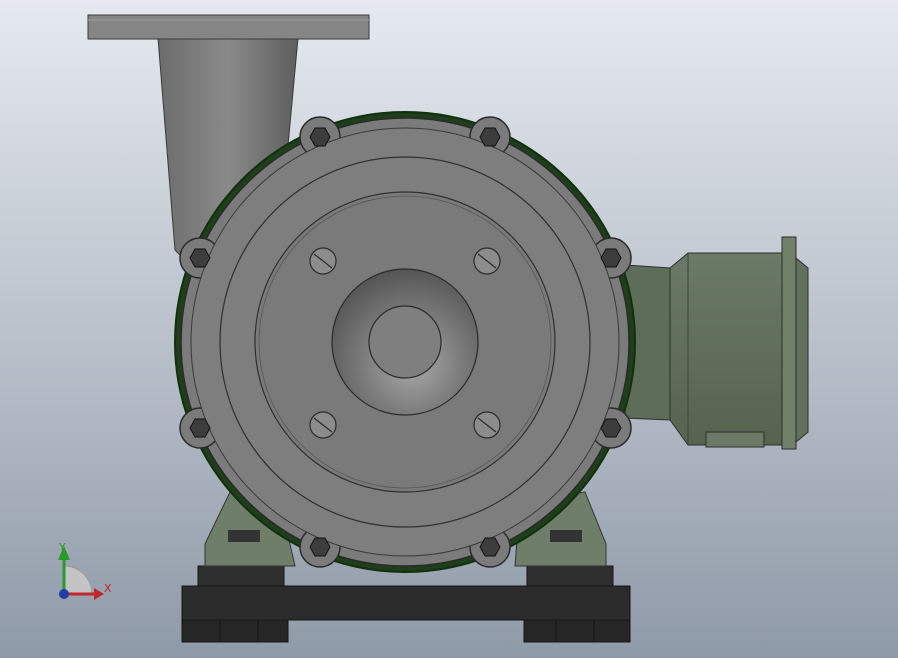  I want to click on screw-bottom-right, so click(487, 425).